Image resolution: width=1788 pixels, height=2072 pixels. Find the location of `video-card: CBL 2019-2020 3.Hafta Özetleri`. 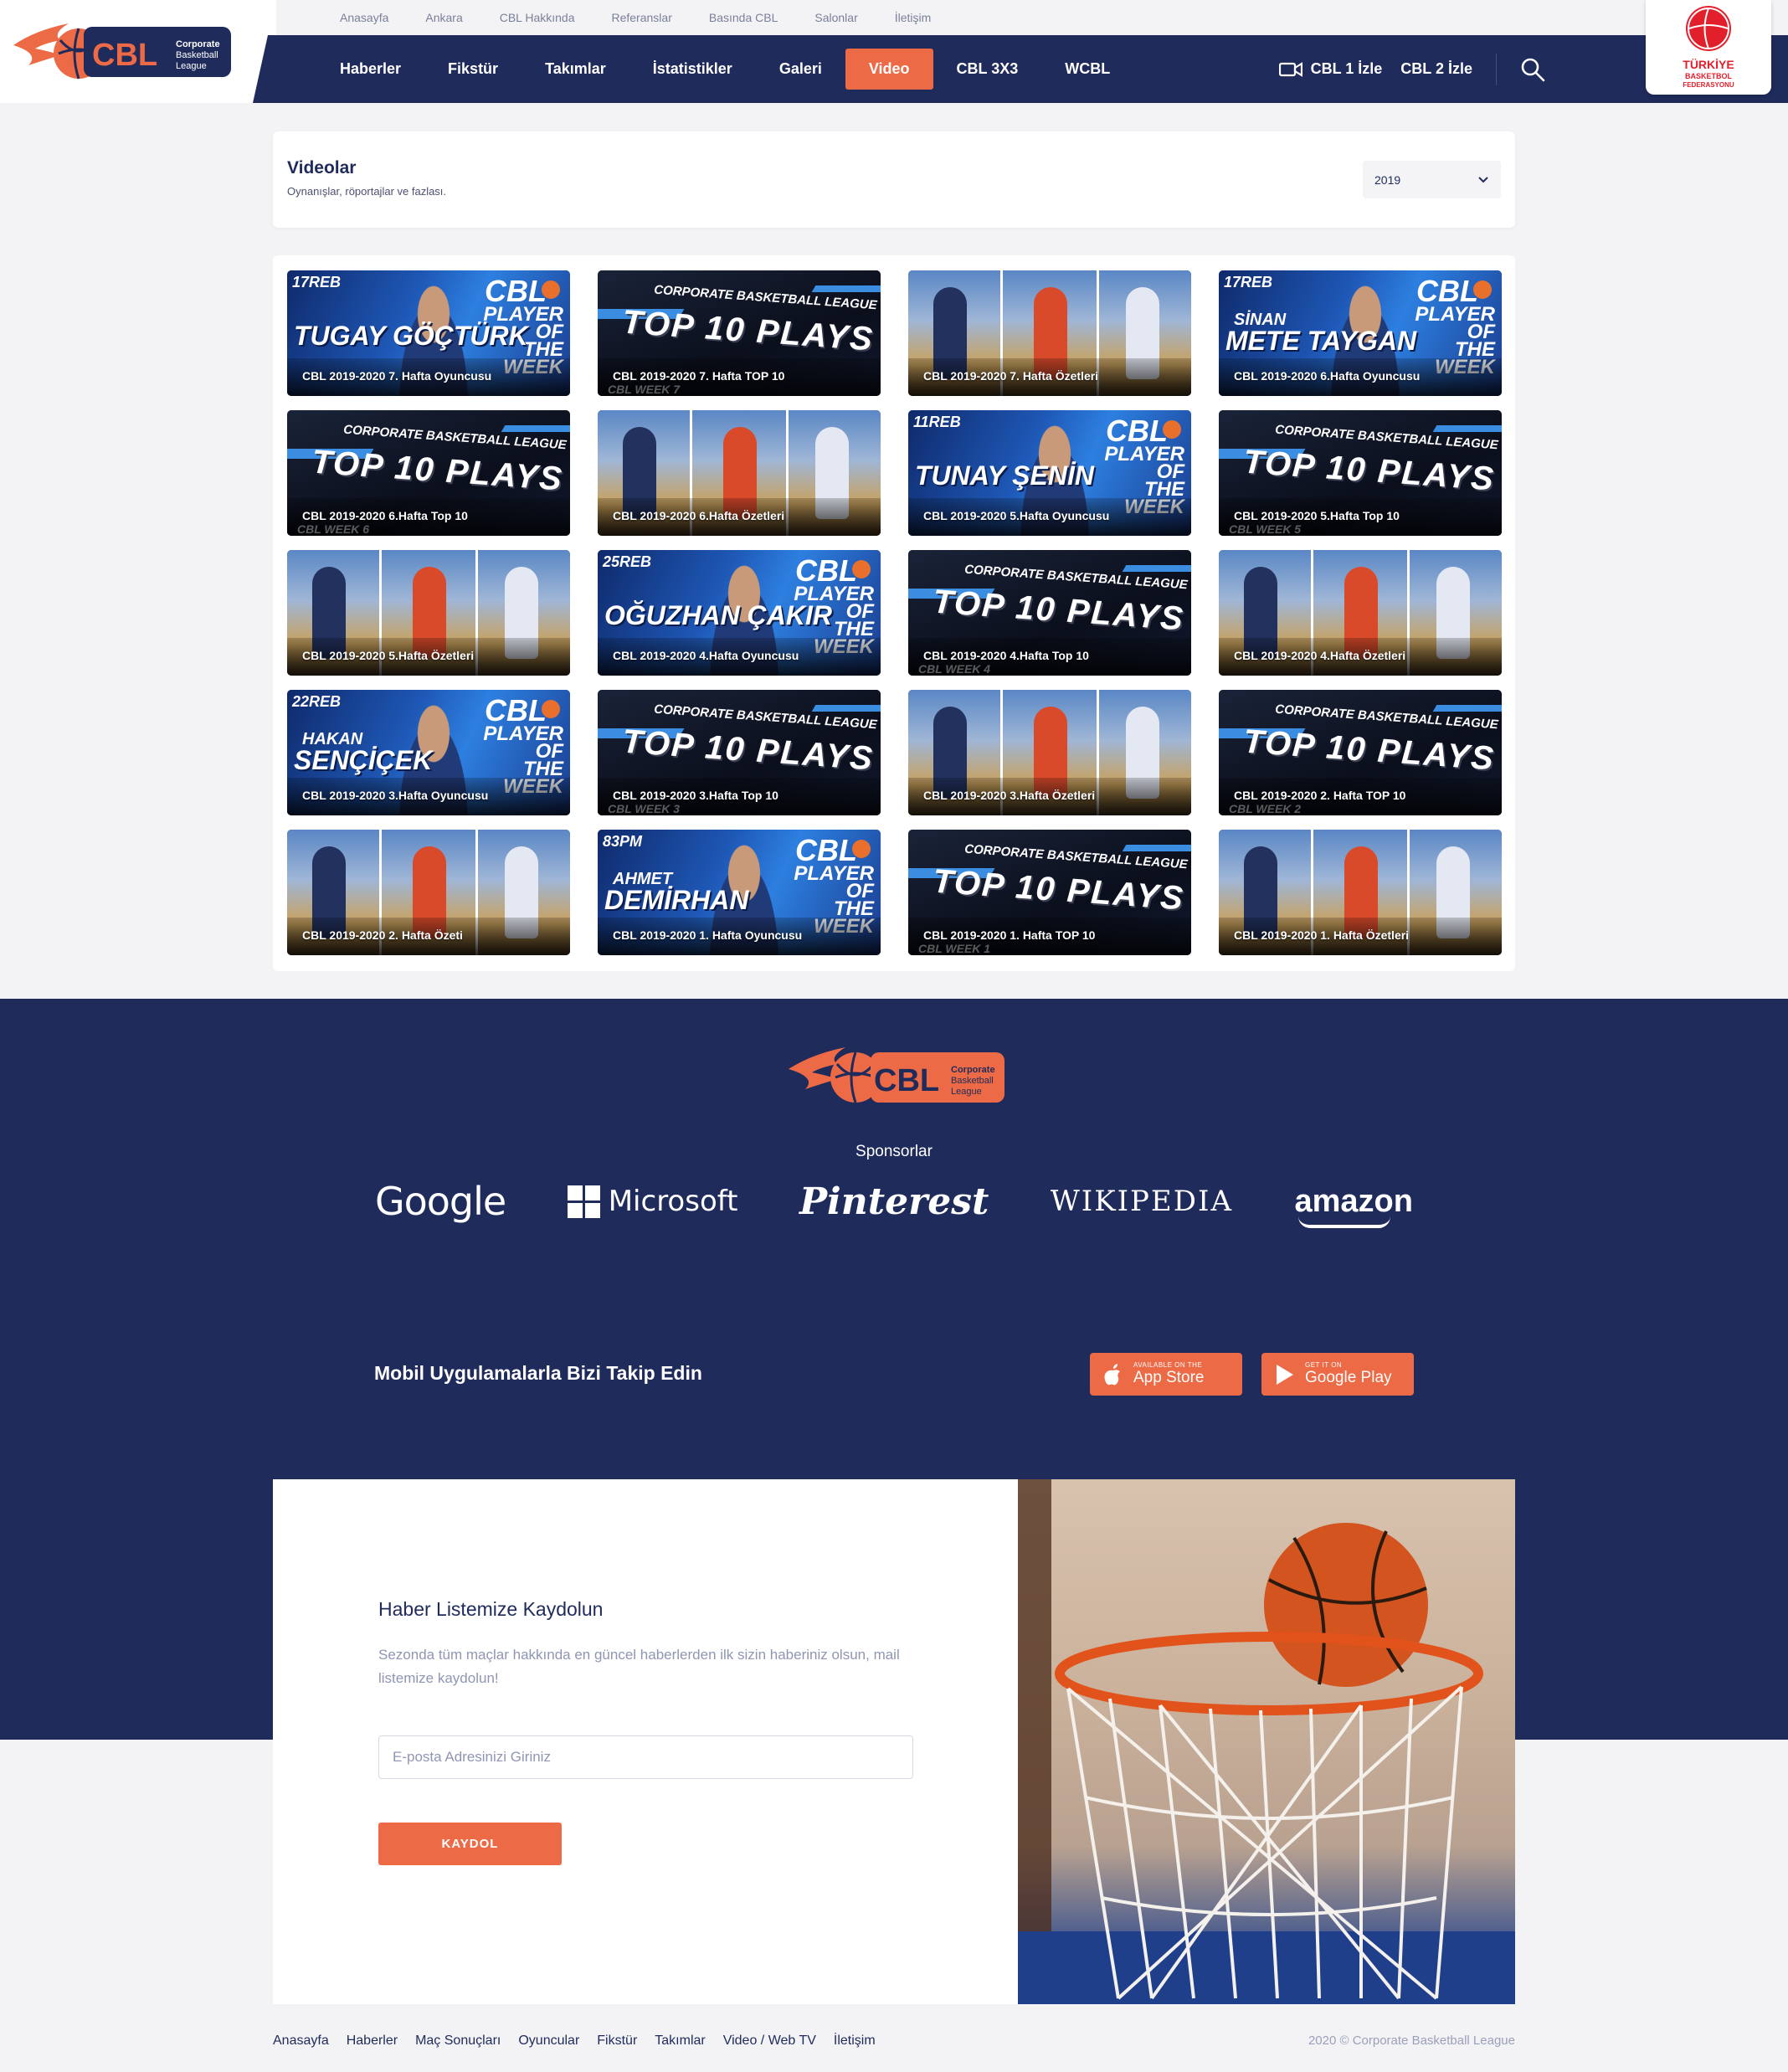

video-card: CBL 2019-2020 3.Hafta Özetleri is located at coordinates (1049, 752).